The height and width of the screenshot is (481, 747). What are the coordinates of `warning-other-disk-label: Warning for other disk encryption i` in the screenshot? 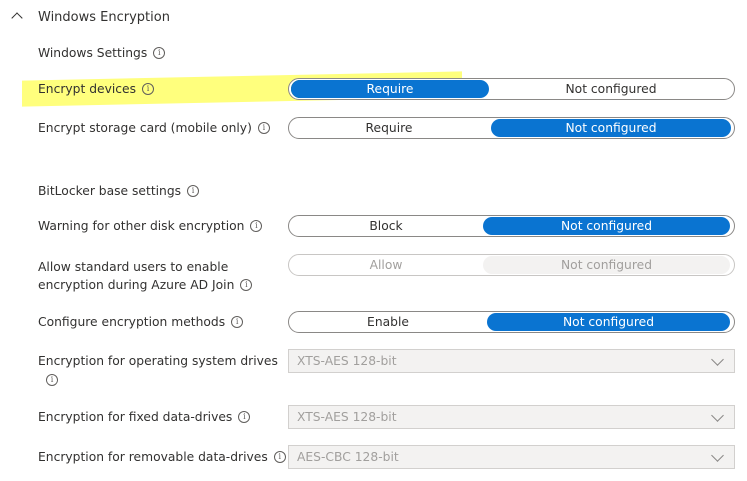 It's located at (150, 226).